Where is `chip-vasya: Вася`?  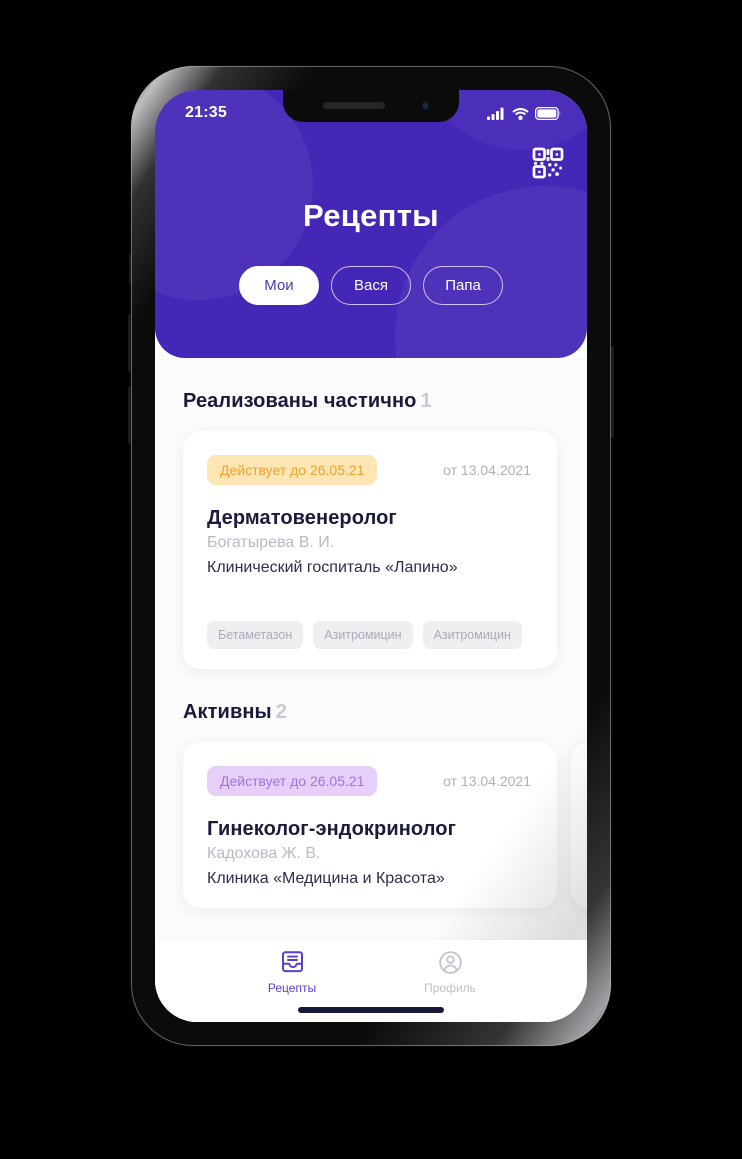
chip-vasya: Вася is located at coordinates (371, 285).